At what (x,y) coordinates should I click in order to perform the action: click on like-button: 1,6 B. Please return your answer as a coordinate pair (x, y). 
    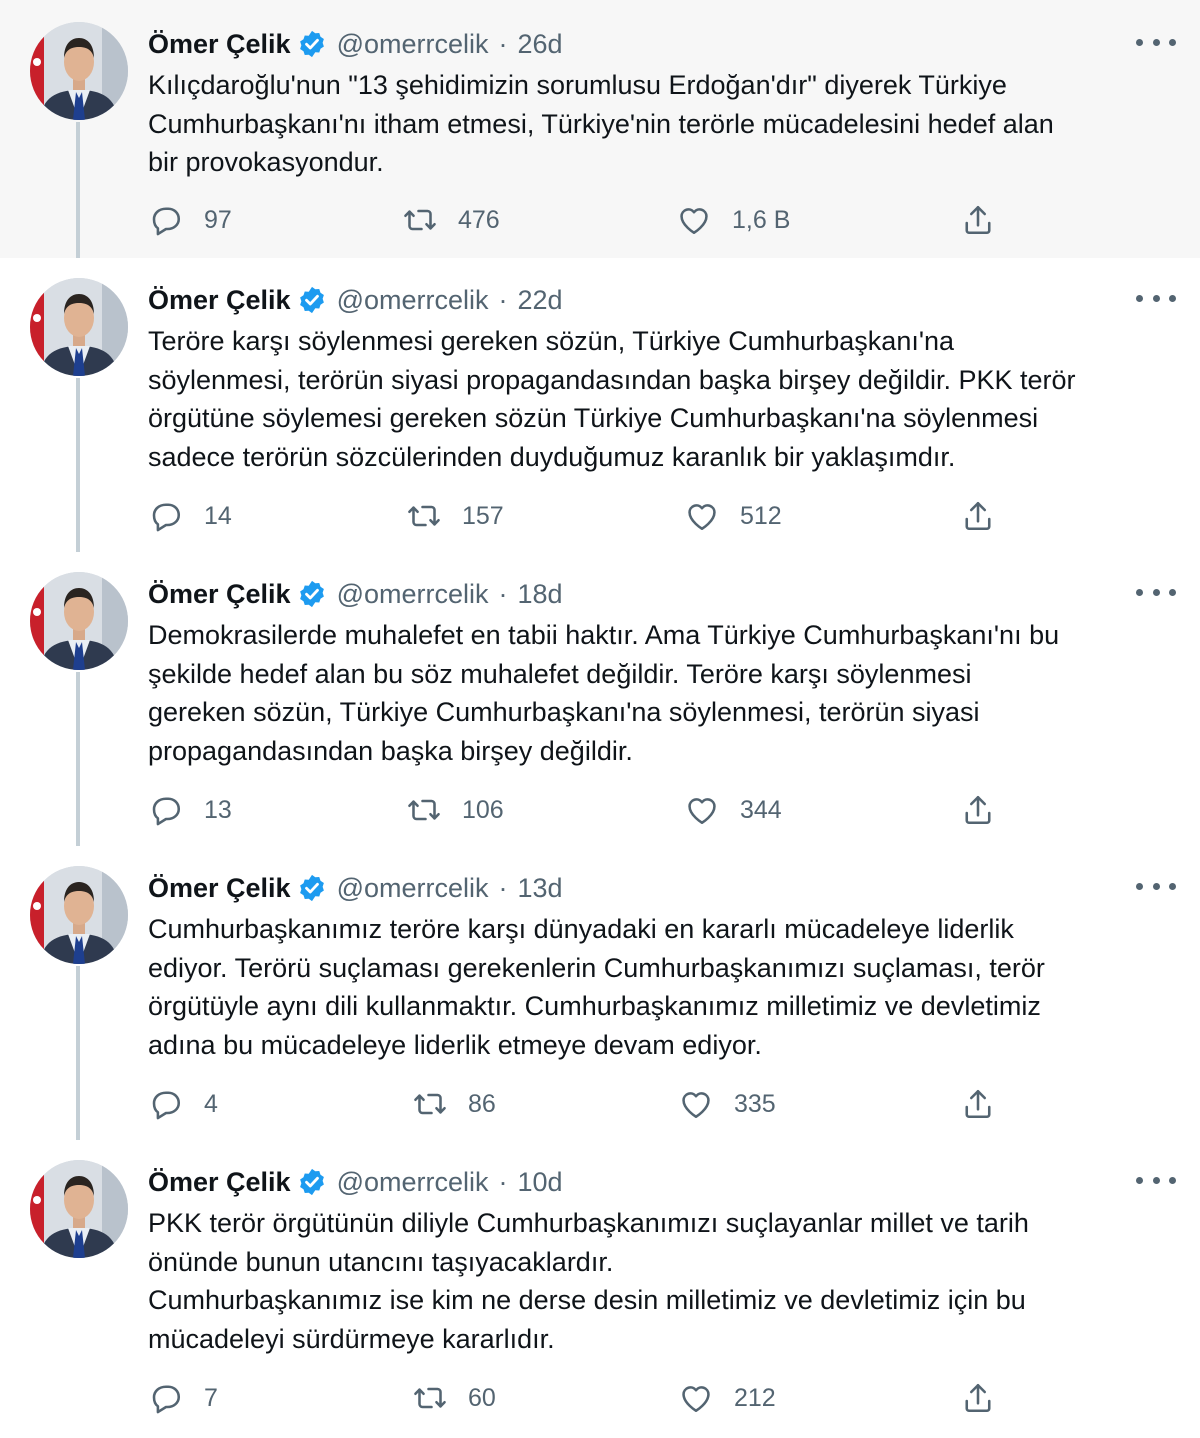
    Looking at the image, I should click on (733, 220).